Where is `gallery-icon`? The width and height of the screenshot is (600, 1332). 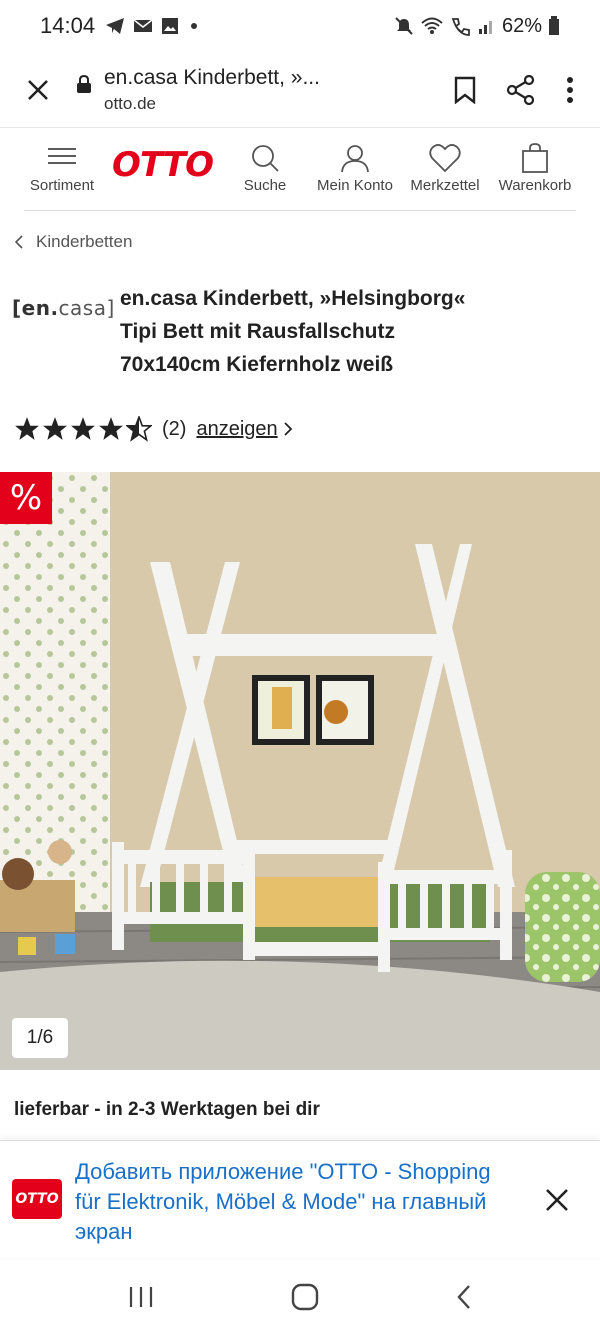 gallery-icon is located at coordinates (170, 26).